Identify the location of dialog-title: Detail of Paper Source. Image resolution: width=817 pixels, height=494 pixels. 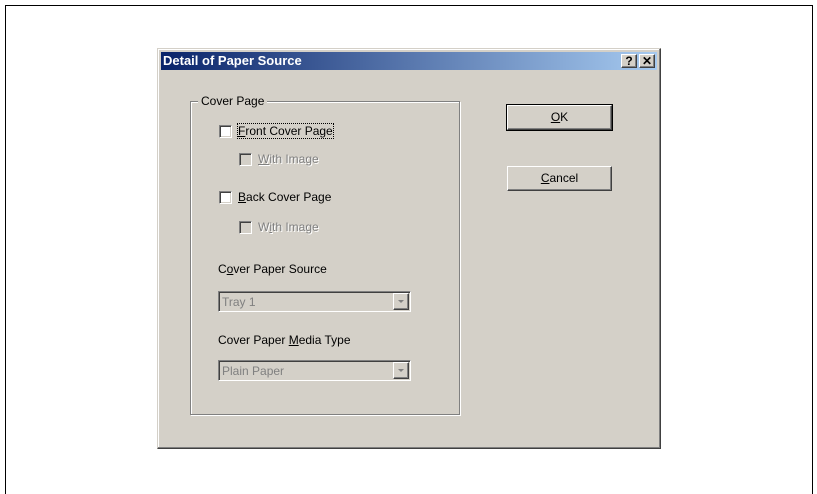
(232, 60).